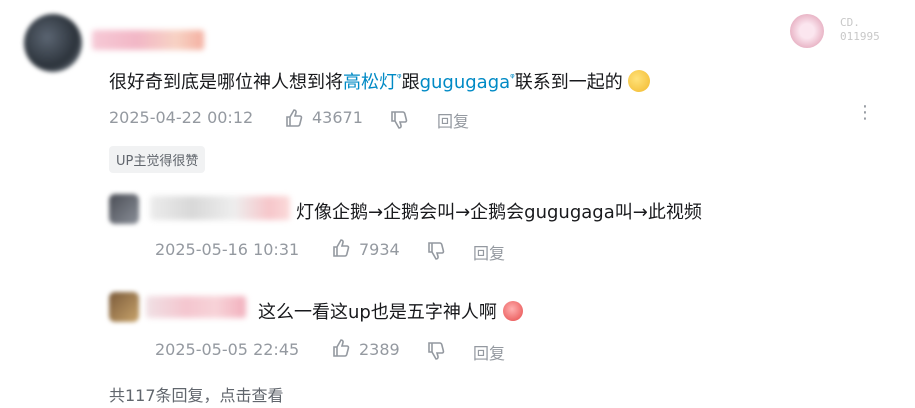 Image resolution: width=915 pixels, height=408 pixels. What do you see at coordinates (370, 82) in the screenshot?
I see `topic-link-gaosongdeng: 高松灯` at bounding box center [370, 82].